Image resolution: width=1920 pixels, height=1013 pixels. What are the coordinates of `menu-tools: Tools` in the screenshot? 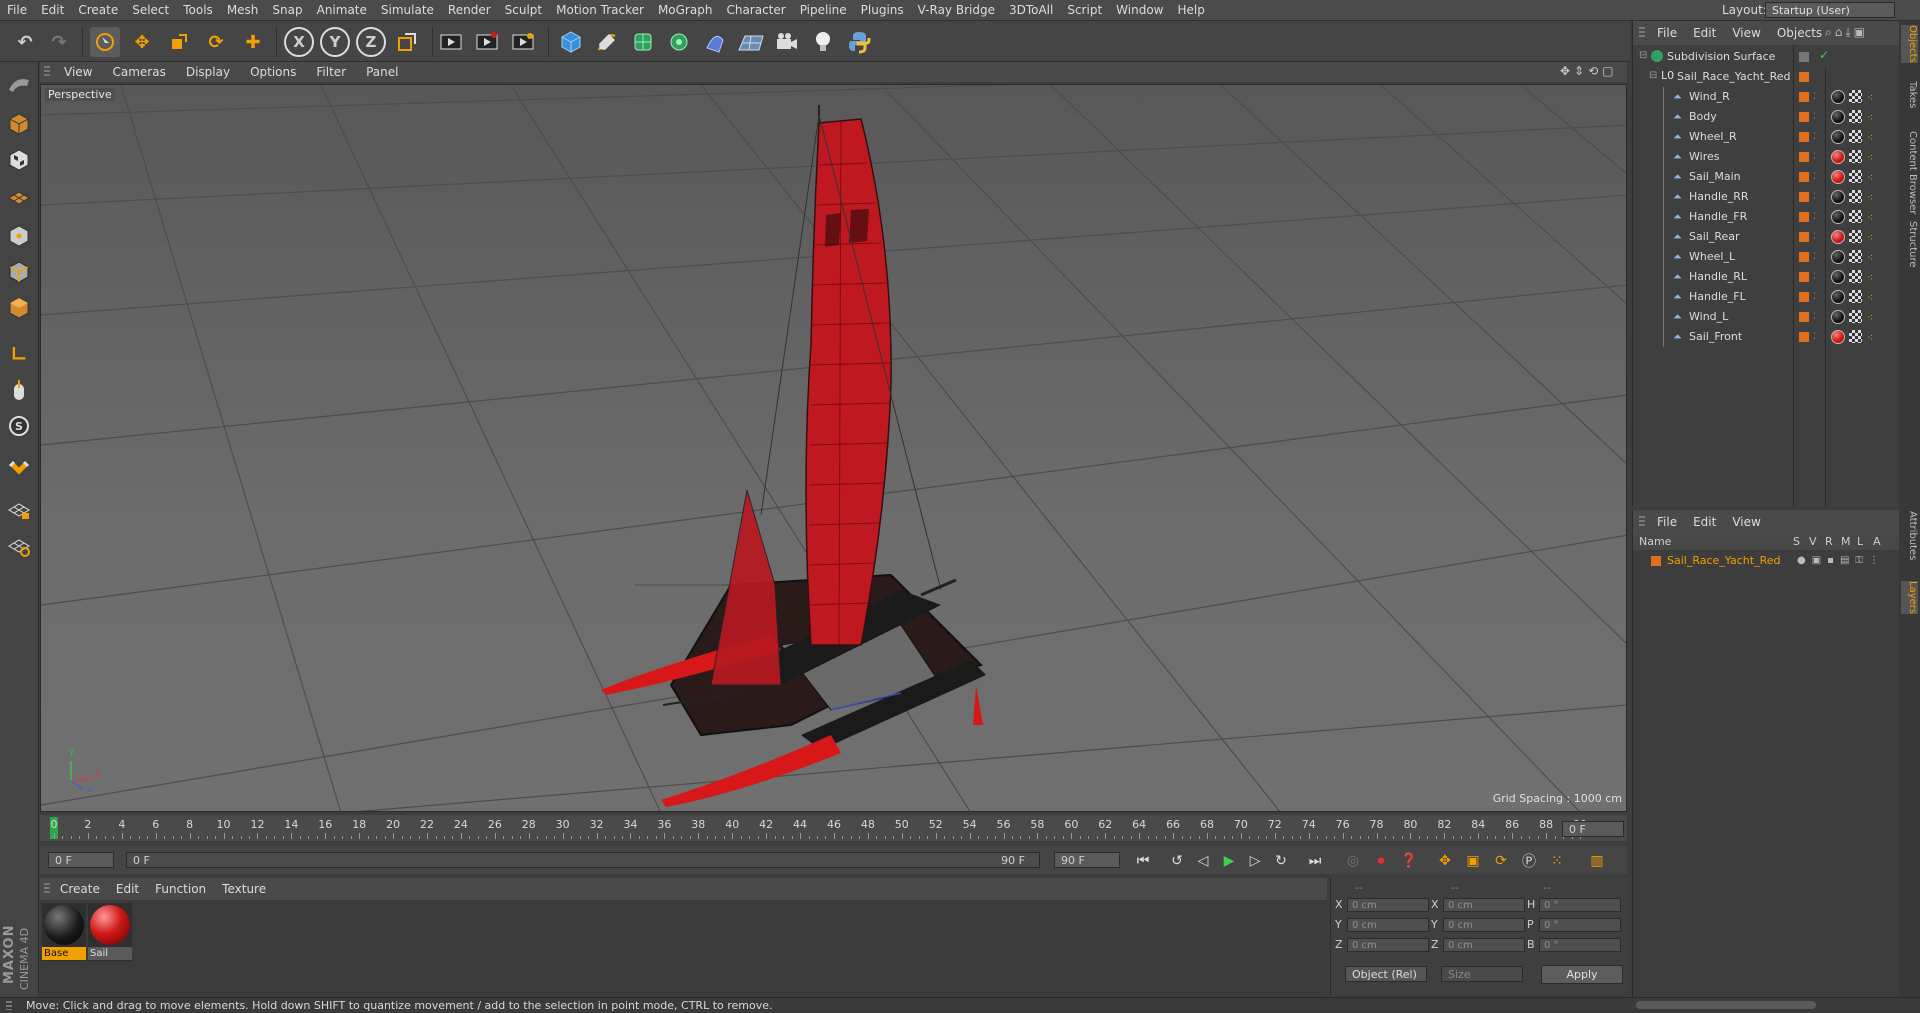 It's located at (198, 10).